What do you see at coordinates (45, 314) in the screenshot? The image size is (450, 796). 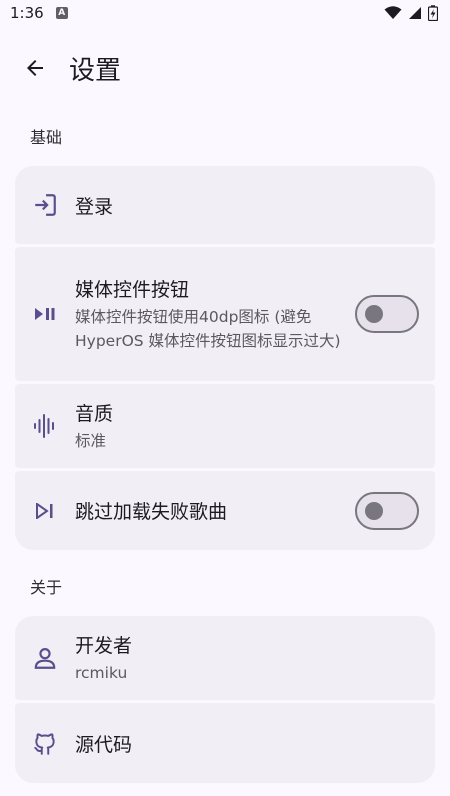 I see `play-pause-icon` at bounding box center [45, 314].